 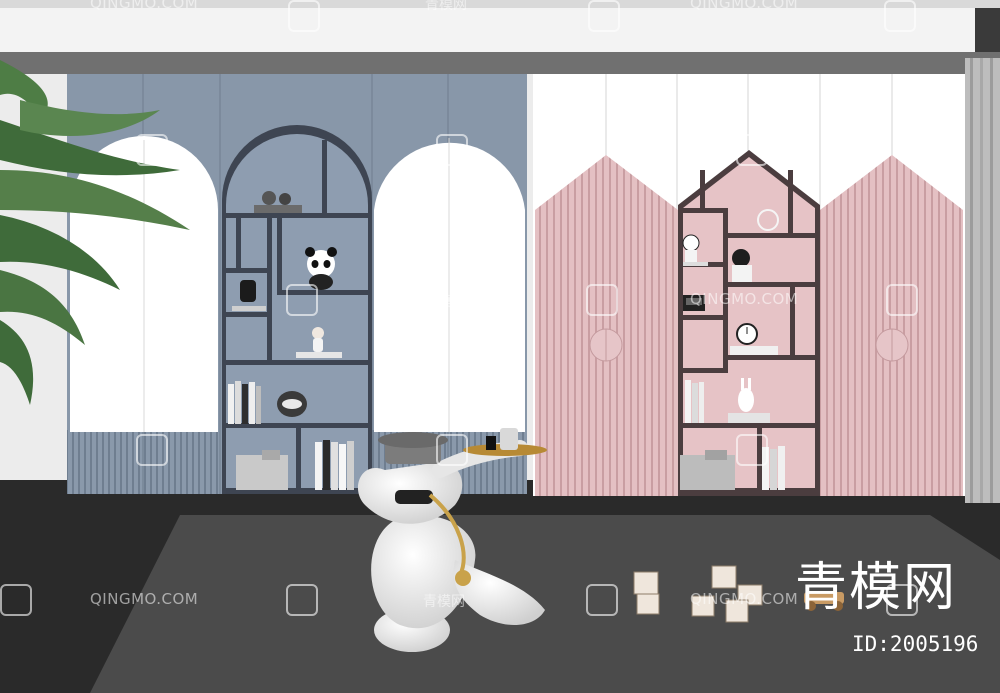 I want to click on storage-basket, so click(x=262, y=472).